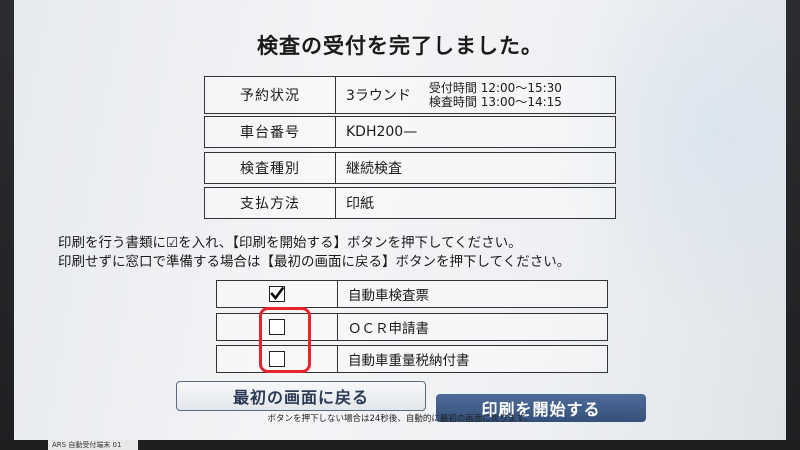  What do you see at coordinates (400, 46) in the screenshot?
I see `page-title: 検査の受付を完了しました。` at bounding box center [400, 46].